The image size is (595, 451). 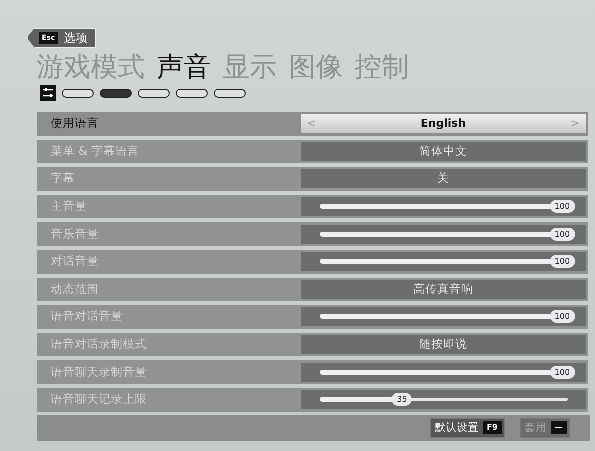 What do you see at coordinates (87, 316) in the screenshot?
I see `setting-label: 语音对话音量` at bounding box center [87, 316].